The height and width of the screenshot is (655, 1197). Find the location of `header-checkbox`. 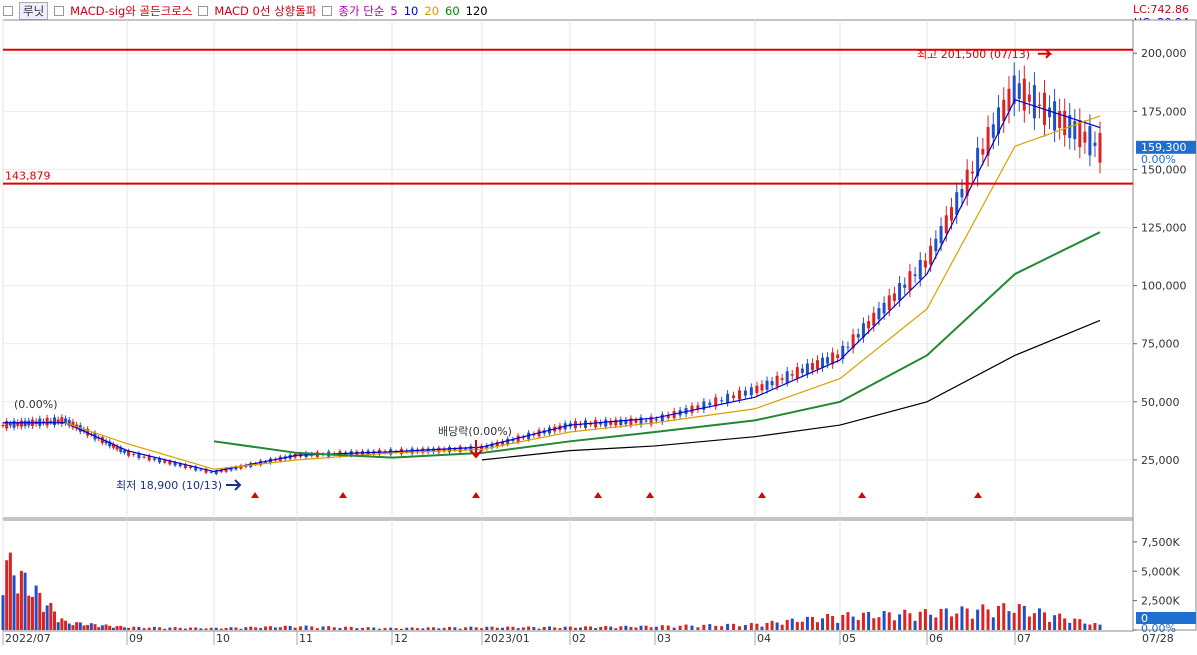

header-checkbox is located at coordinates (8, 11).